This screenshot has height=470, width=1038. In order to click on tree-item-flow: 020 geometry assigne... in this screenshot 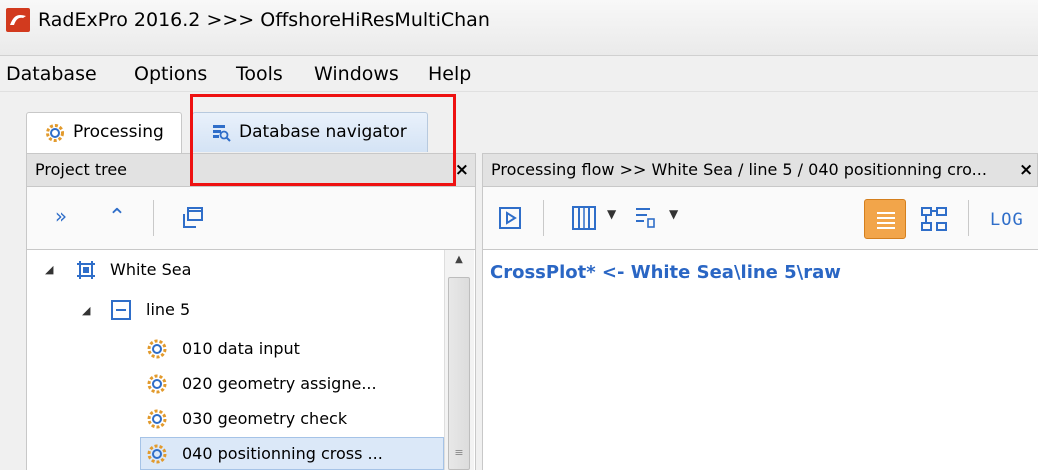, I will do `click(279, 384)`.